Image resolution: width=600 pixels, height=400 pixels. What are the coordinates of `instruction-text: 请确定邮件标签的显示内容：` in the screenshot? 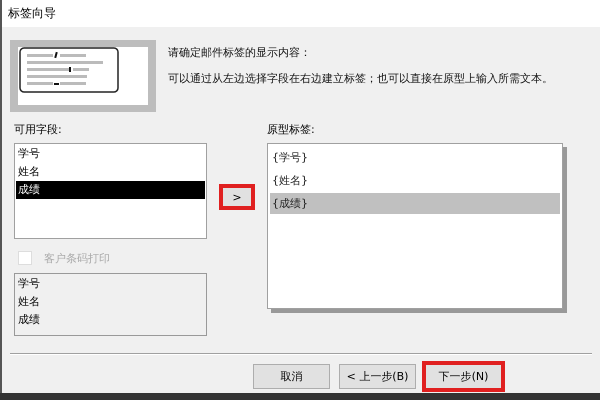 It's located at (240, 52).